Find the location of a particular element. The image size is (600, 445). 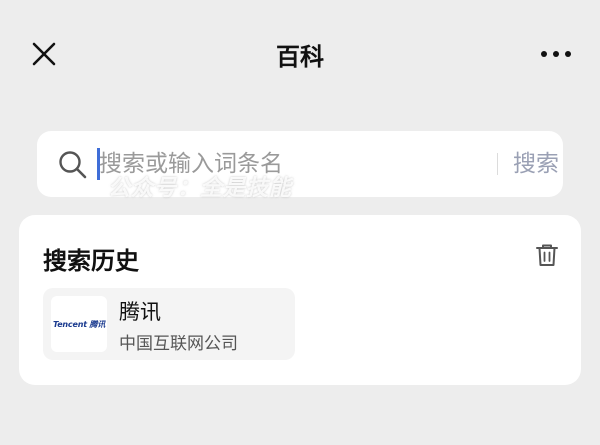

search-icon is located at coordinates (73, 165).